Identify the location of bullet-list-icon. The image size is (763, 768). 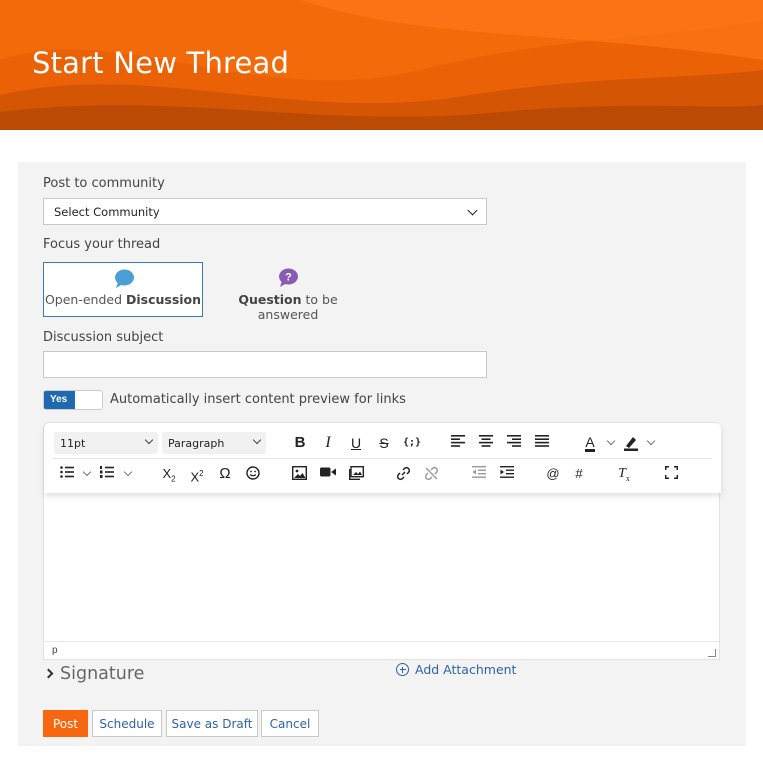
(67, 474).